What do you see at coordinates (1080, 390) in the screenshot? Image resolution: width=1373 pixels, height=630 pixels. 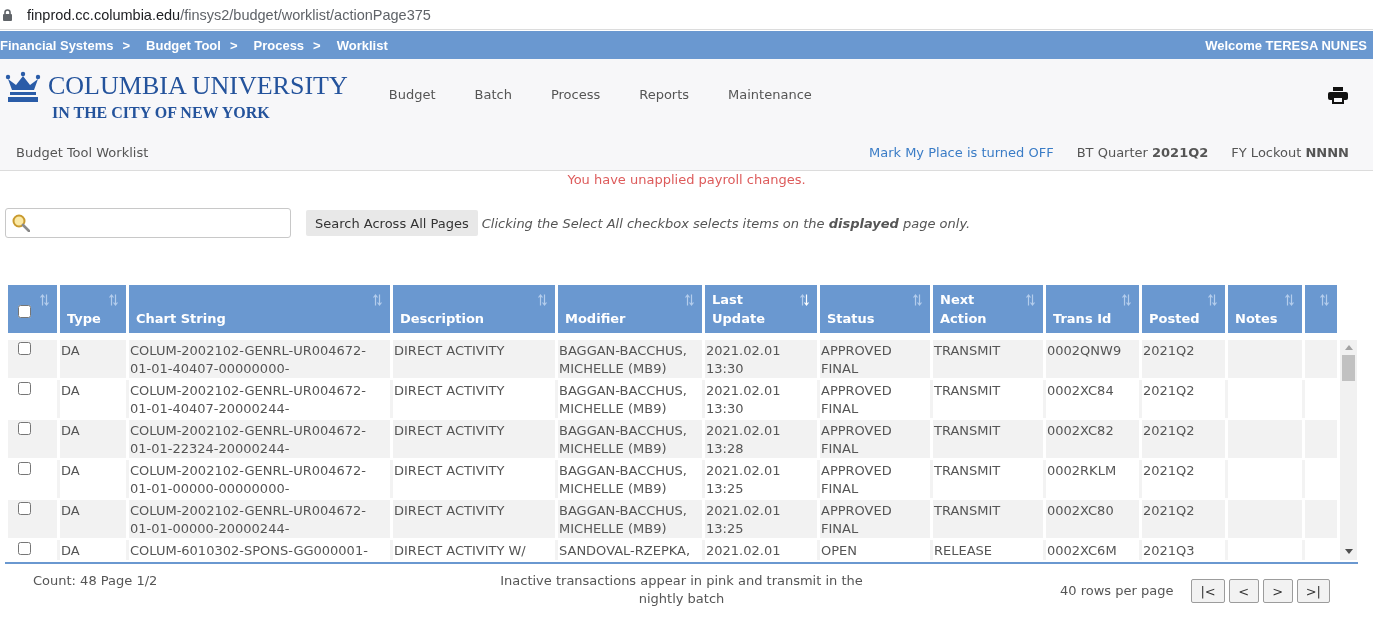 I see `table-cell: 0002XC84` at bounding box center [1080, 390].